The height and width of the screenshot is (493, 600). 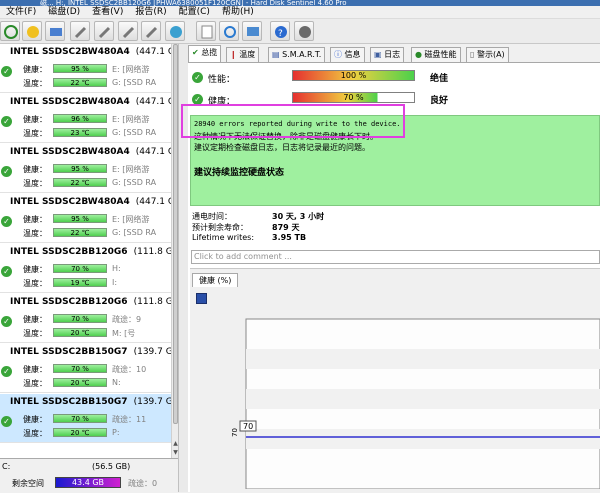 What do you see at coordinates (248, 426) in the screenshot?
I see `point-label: 70` at bounding box center [248, 426].